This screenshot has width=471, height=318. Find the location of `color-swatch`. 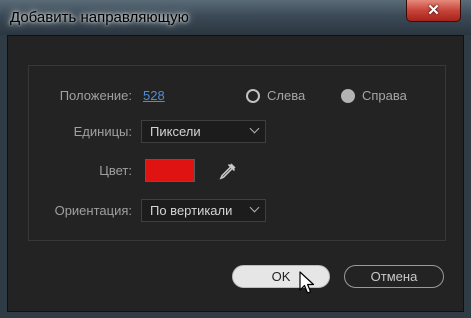

color-swatch is located at coordinates (170, 170).